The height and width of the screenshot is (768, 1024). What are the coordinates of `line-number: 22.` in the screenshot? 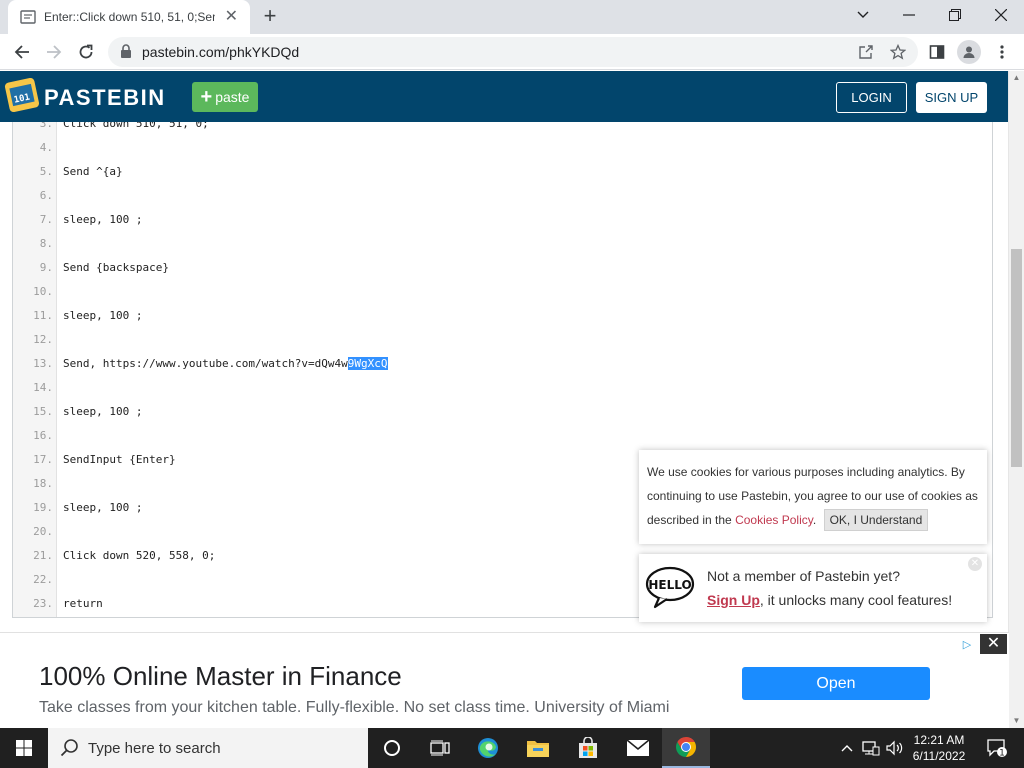 It's located at (43, 579).